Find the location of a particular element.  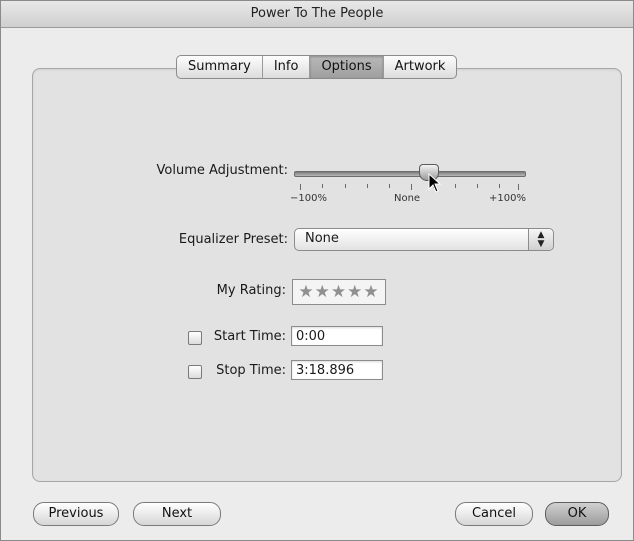

cancel-button: Cancel is located at coordinates (494, 514).